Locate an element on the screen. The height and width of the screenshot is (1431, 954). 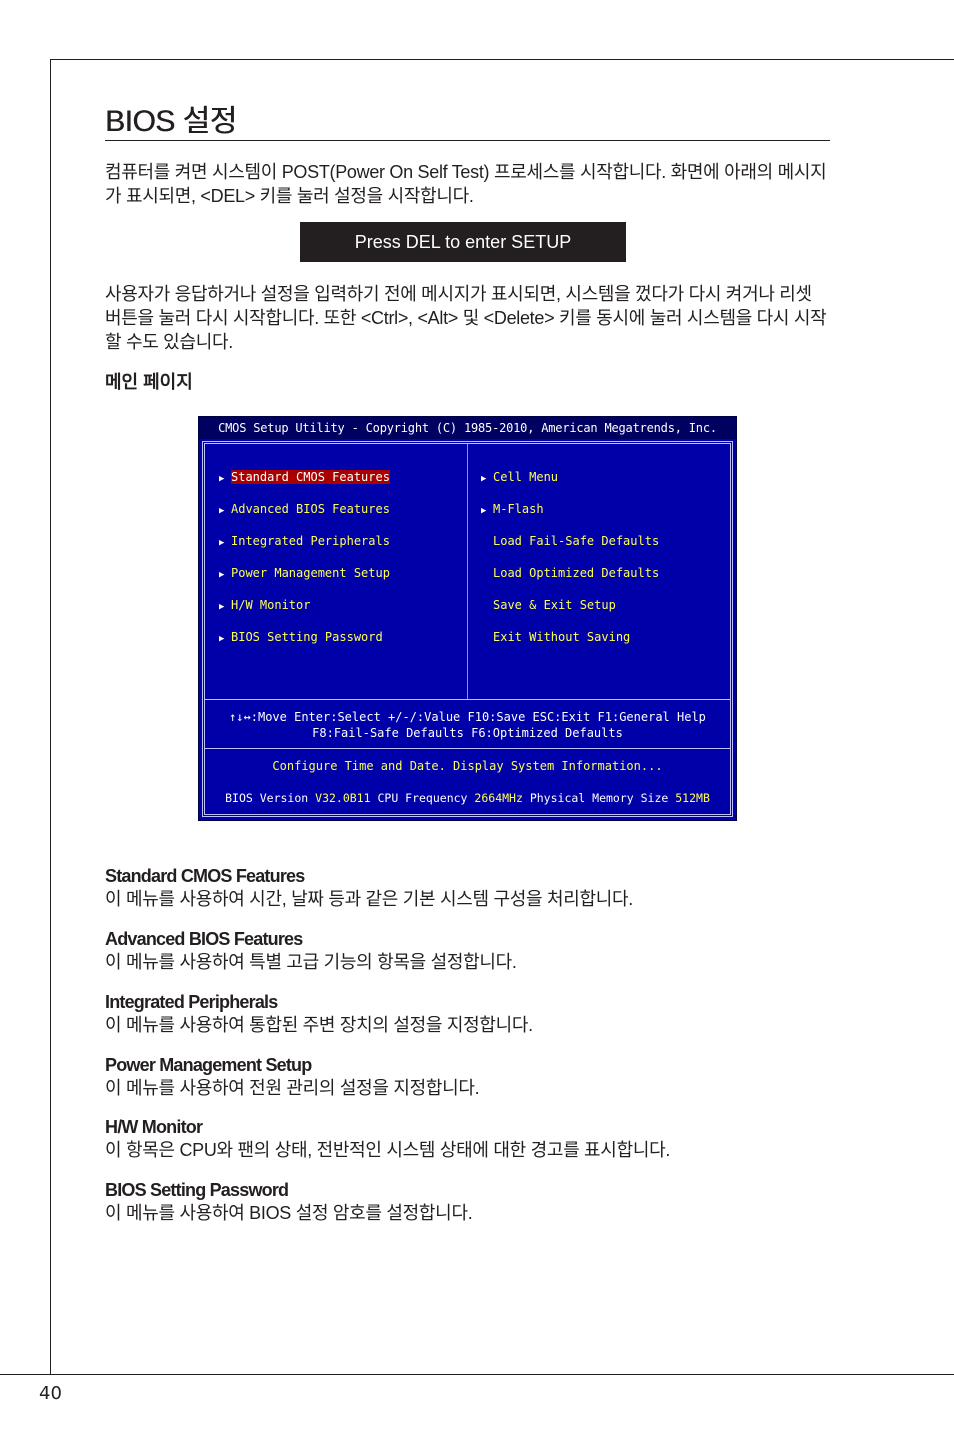
bios-menu-save-exit: Save & Exit Setup is located at coordinates (548, 605).